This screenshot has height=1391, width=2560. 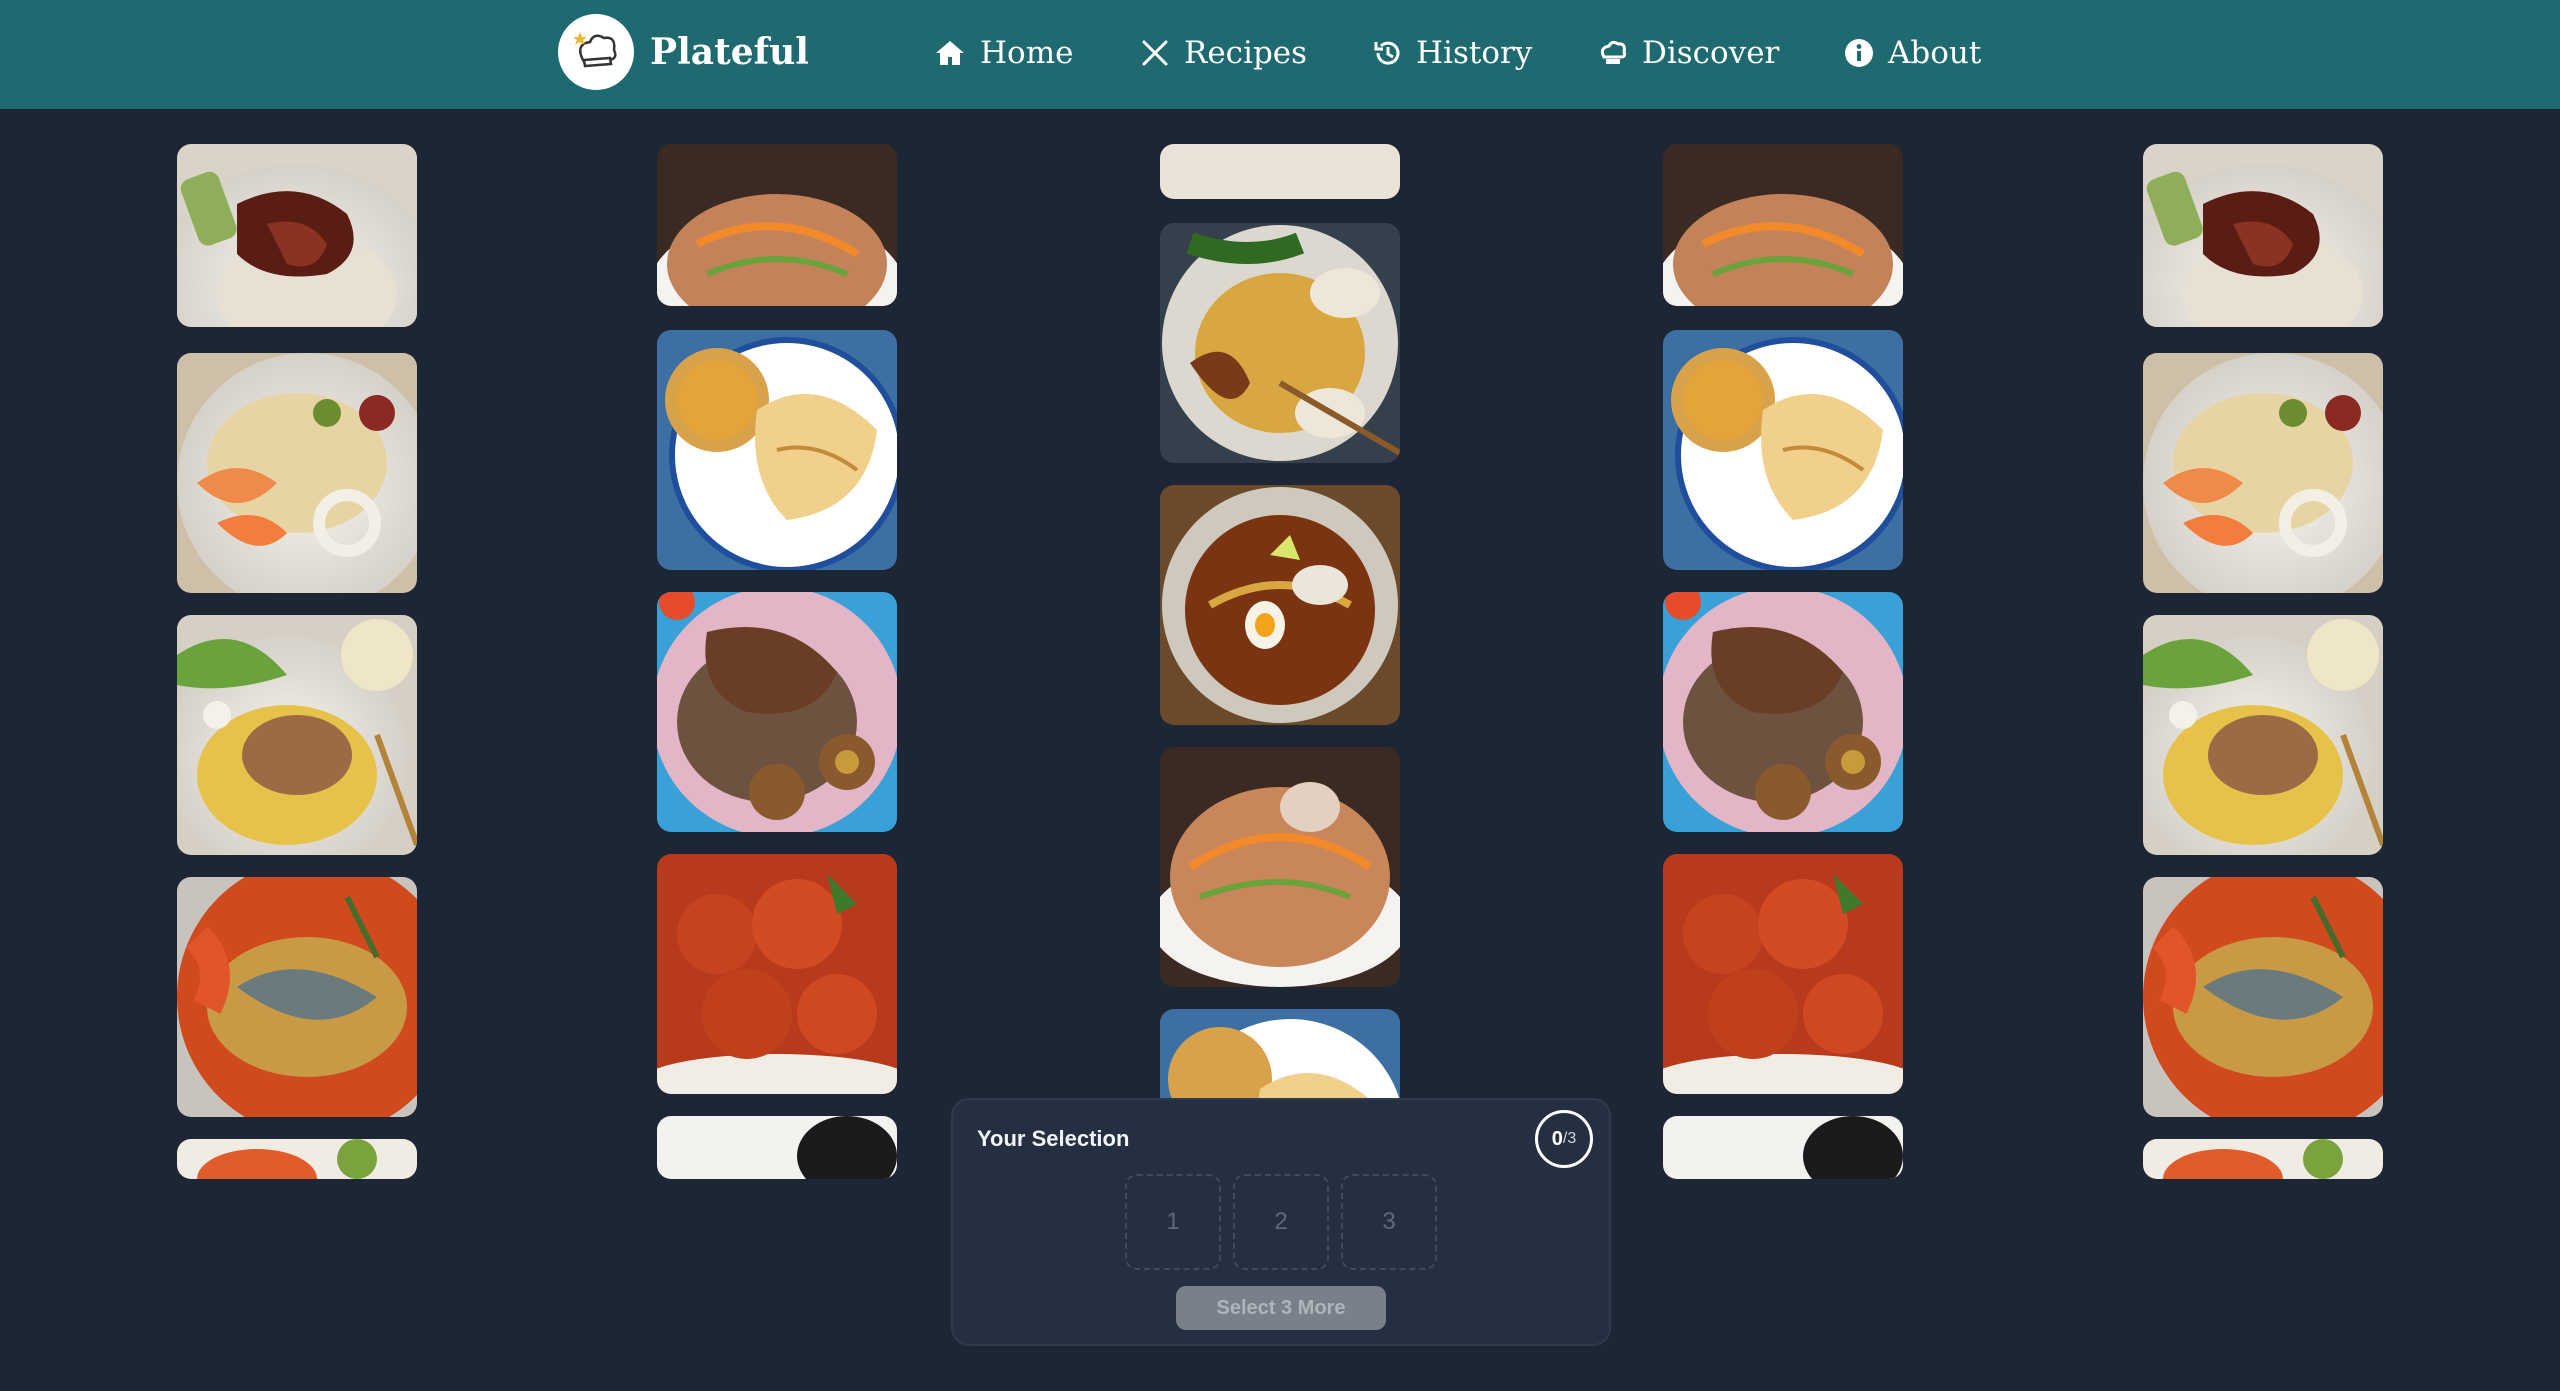 I want to click on selection-slot-2: 2, so click(x=1281, y=1222).